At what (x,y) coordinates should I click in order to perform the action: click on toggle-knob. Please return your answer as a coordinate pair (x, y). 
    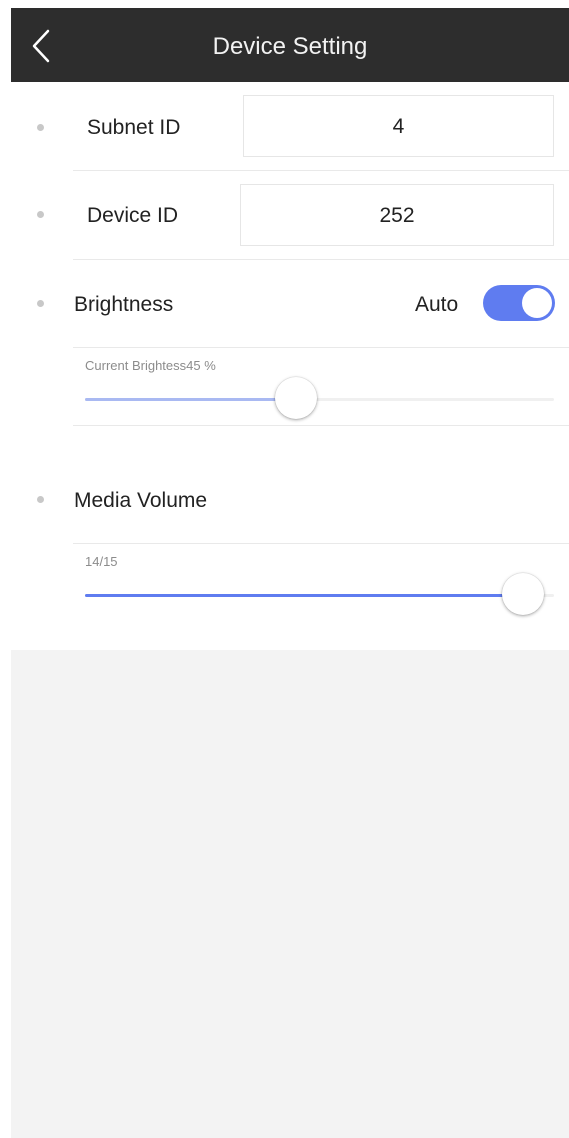
    Looking at the image, I should click on (537, 303).